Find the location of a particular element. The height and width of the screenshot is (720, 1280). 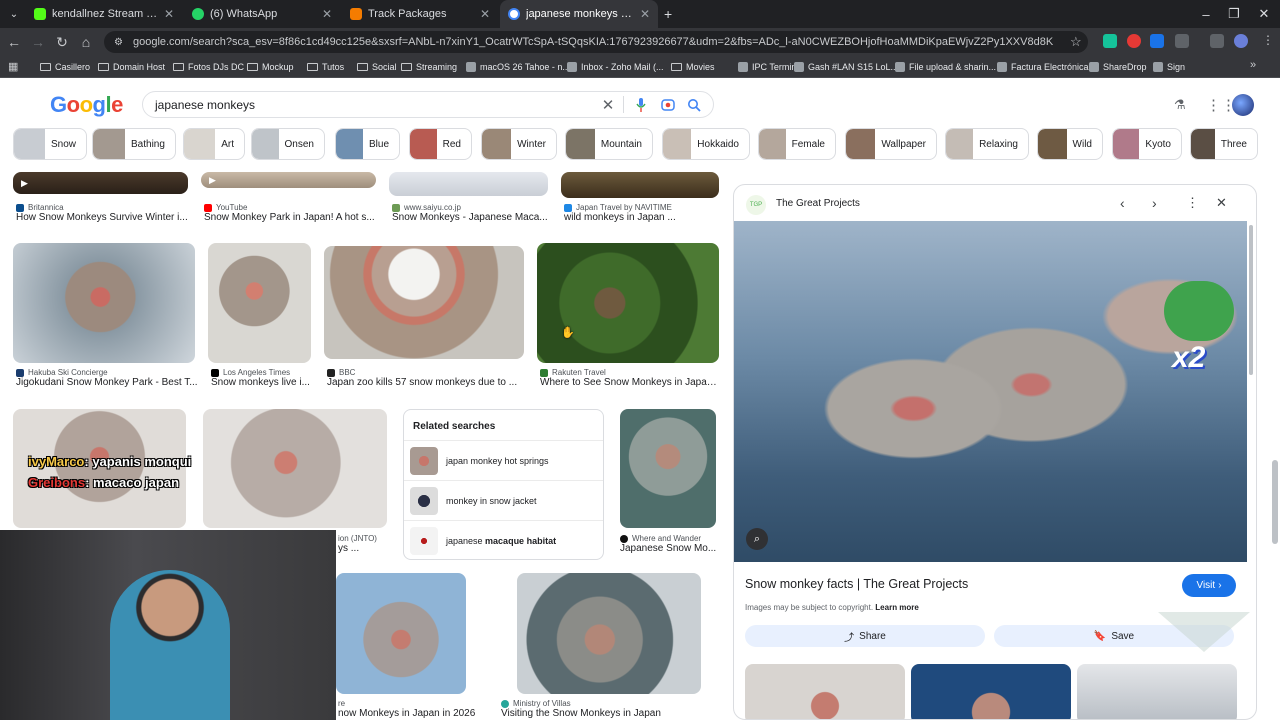

filter-chip: Relaxing is located at coordinates (987, 144).